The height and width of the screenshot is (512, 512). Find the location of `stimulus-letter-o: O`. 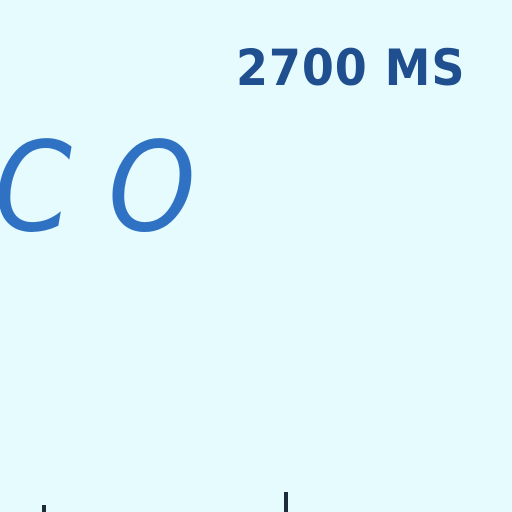

stimulus-letter-o: O is located at coordinates (152, 188).